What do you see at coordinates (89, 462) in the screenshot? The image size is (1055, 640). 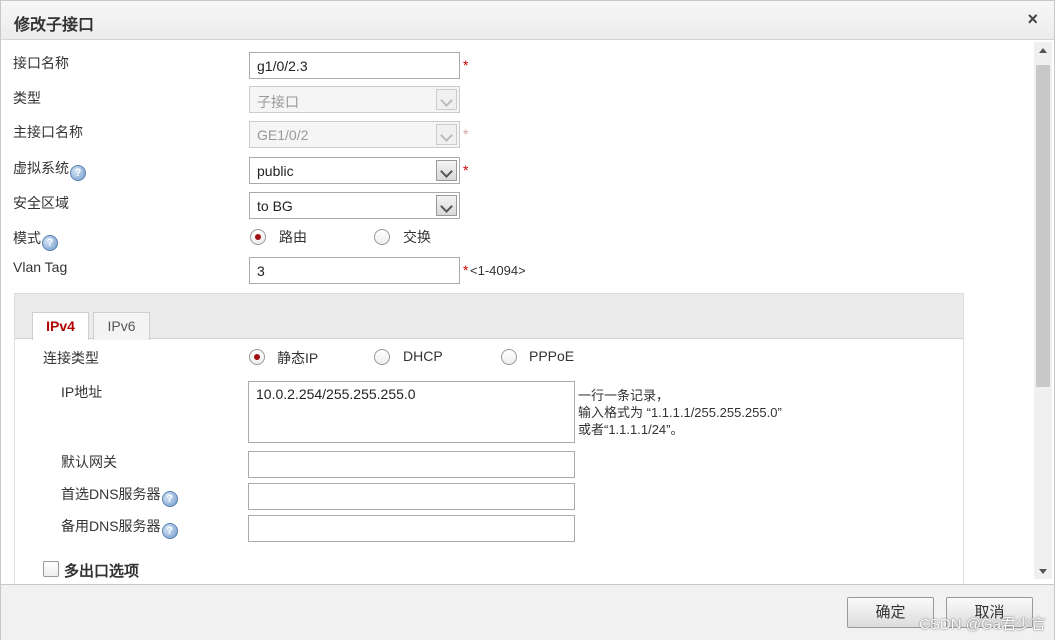 I see `gateway-label: 默认网关` at bounding box center [89, 462].